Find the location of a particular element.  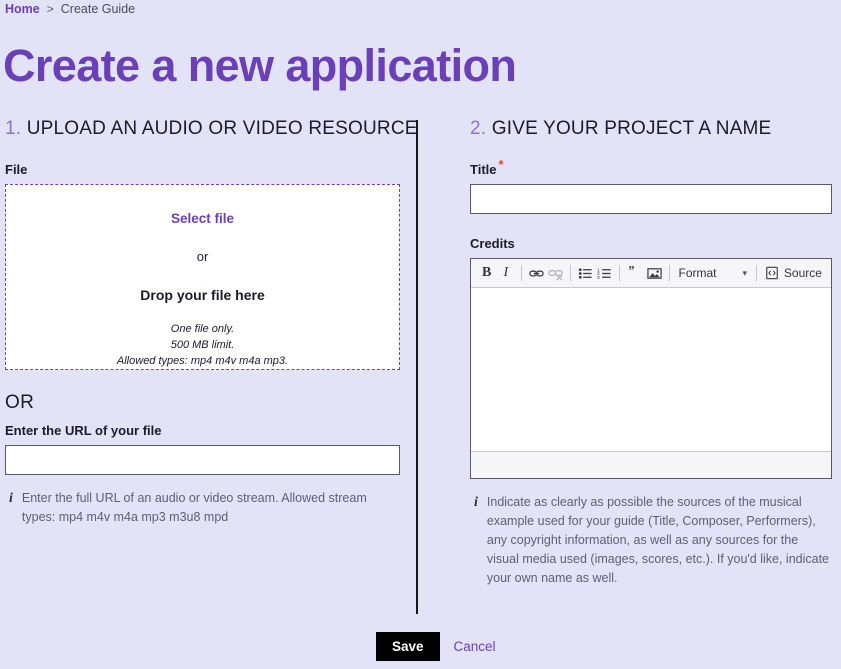

breadcrumb-current: Create Guide is located at coordinates (98, 9).